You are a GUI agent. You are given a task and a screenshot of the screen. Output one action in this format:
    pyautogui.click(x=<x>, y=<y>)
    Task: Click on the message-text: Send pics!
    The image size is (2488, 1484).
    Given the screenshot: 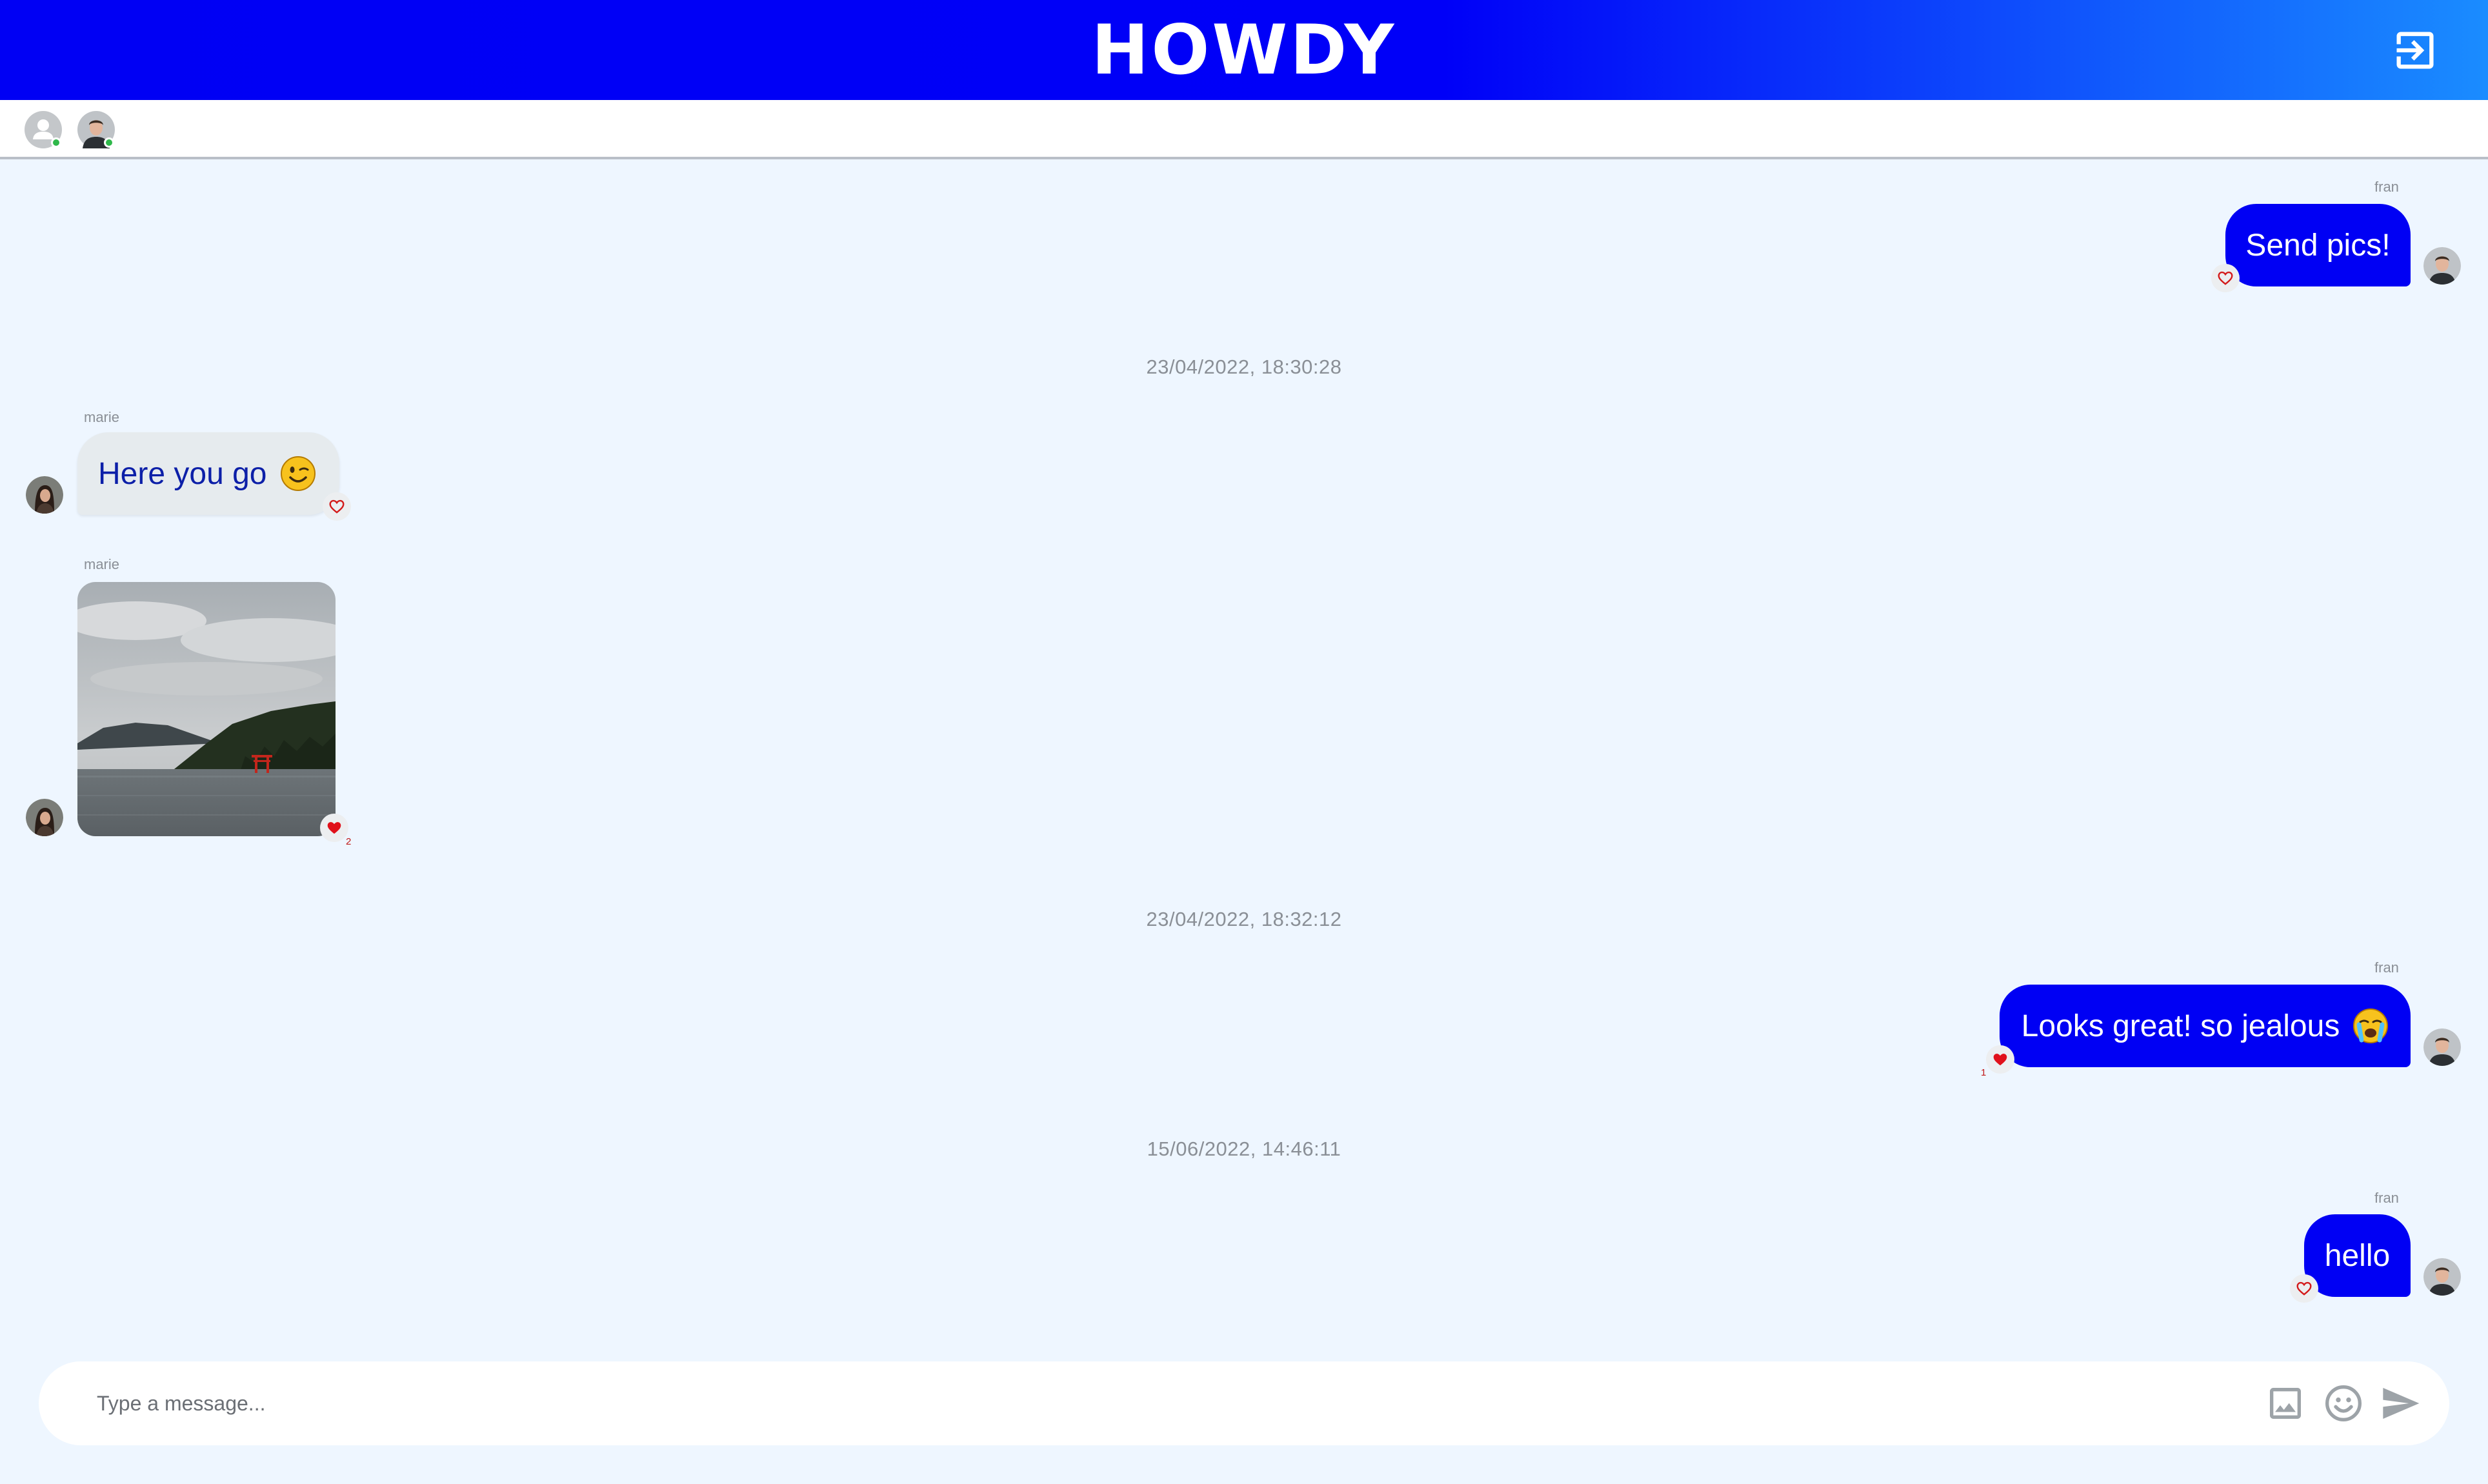 What is the action you would take?
    pyautogui.click(x=2318, y=246)
    